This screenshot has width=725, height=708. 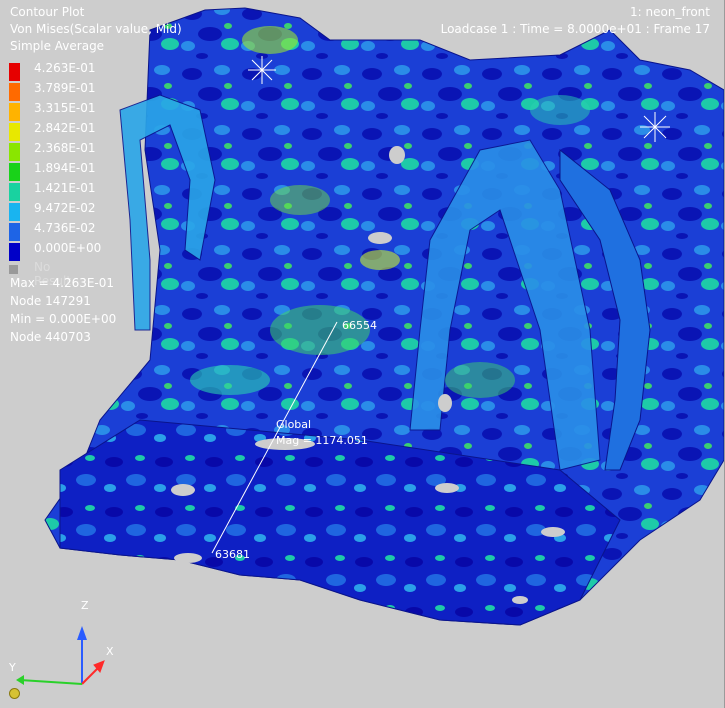 I want to click on legend-label: 9.472E-02, so click(x=65, y=208).